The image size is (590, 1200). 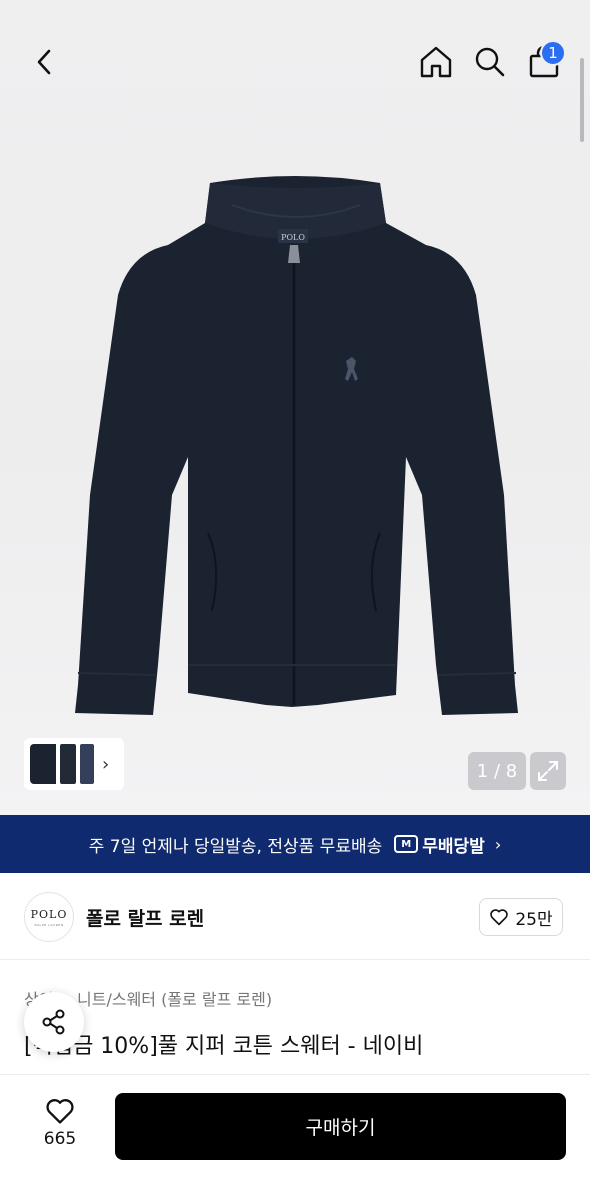 What do you see at coordinates (295, 60) in the screenshot?
I see `top-nav-bar: 1` at bounding box center [295, 60].